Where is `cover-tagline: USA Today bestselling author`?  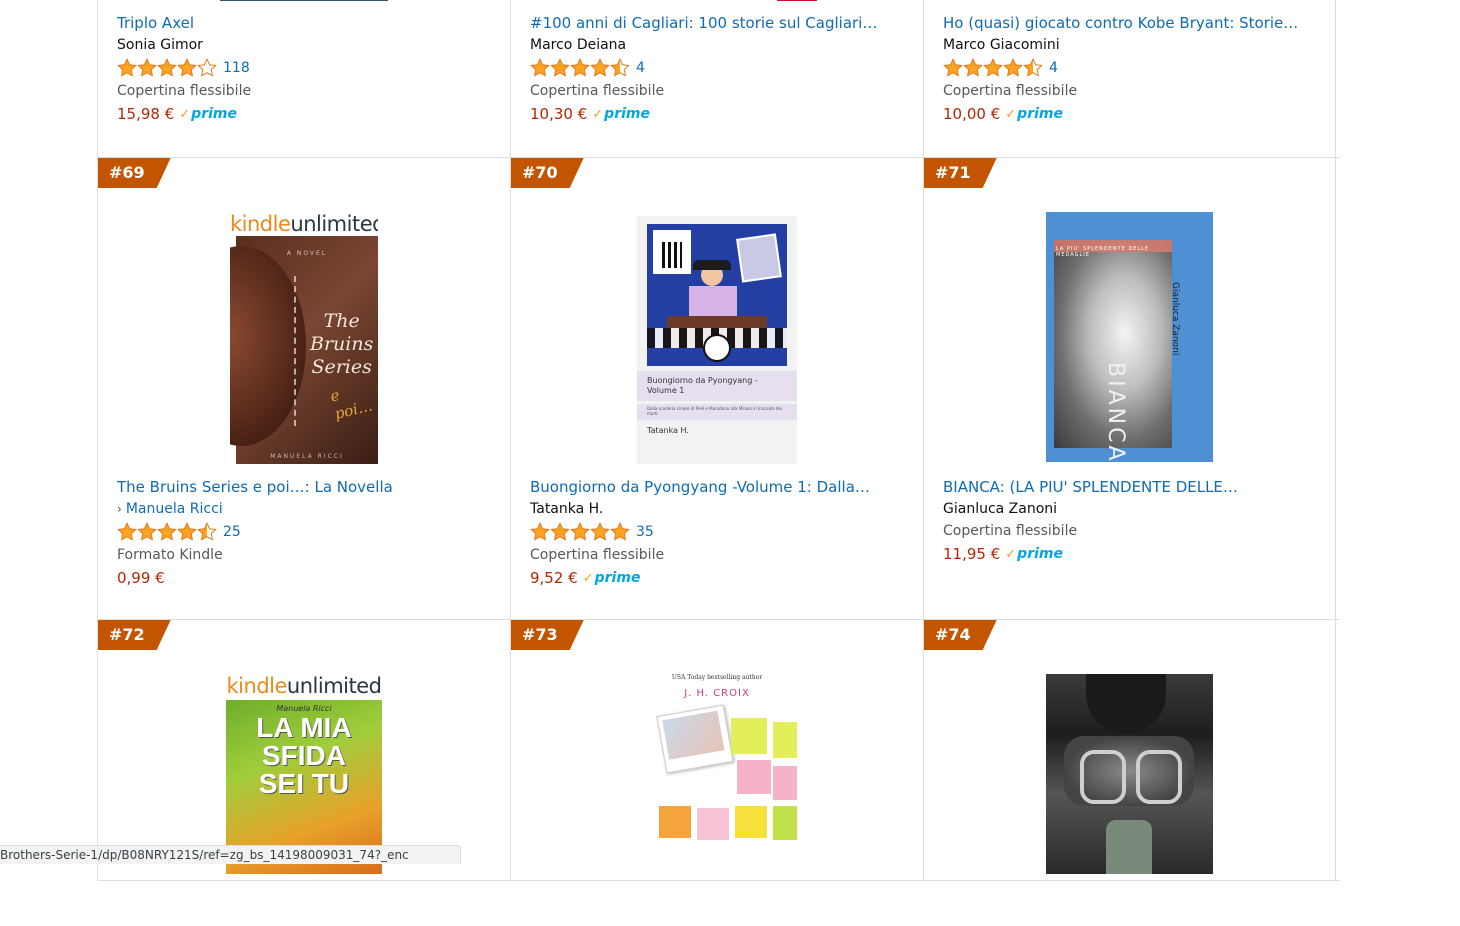
cover-tagline: USA Today bestselling author is located at coordinates (717, 677).